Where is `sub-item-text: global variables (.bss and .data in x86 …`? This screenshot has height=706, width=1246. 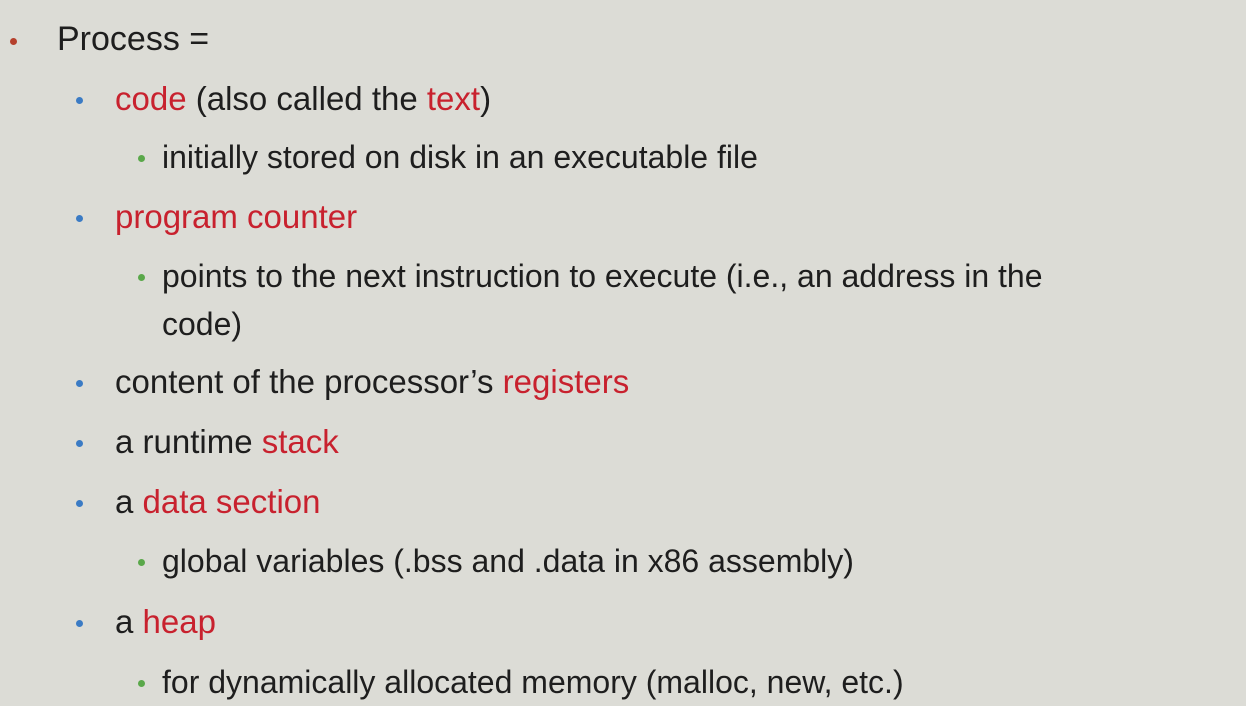
sub-item-text: global variables (.bss and .data in x86 … is located at coordinates (508, 561).